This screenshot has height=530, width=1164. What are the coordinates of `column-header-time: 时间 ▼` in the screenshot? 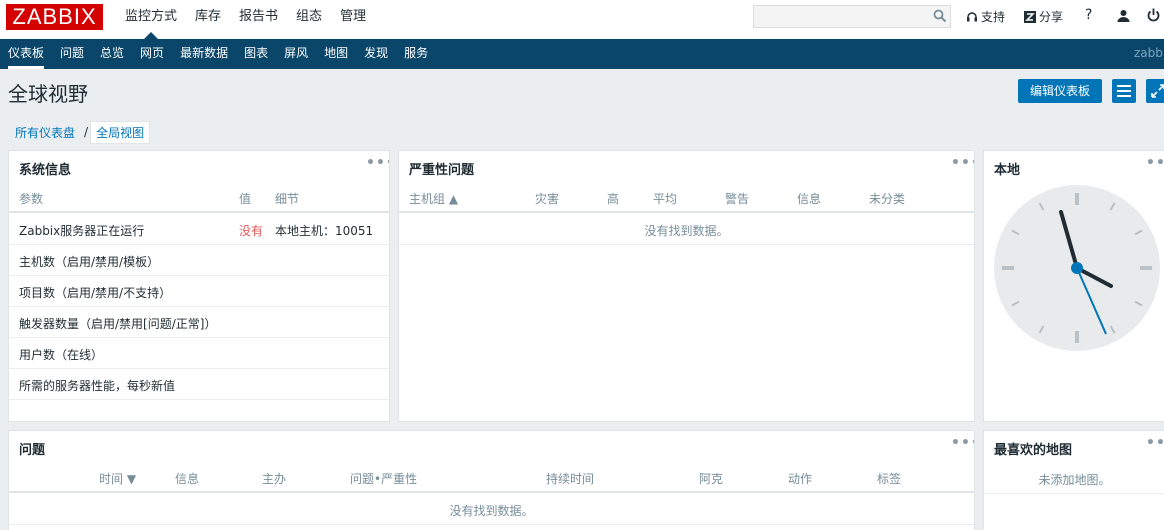 It's located at (117, 478).